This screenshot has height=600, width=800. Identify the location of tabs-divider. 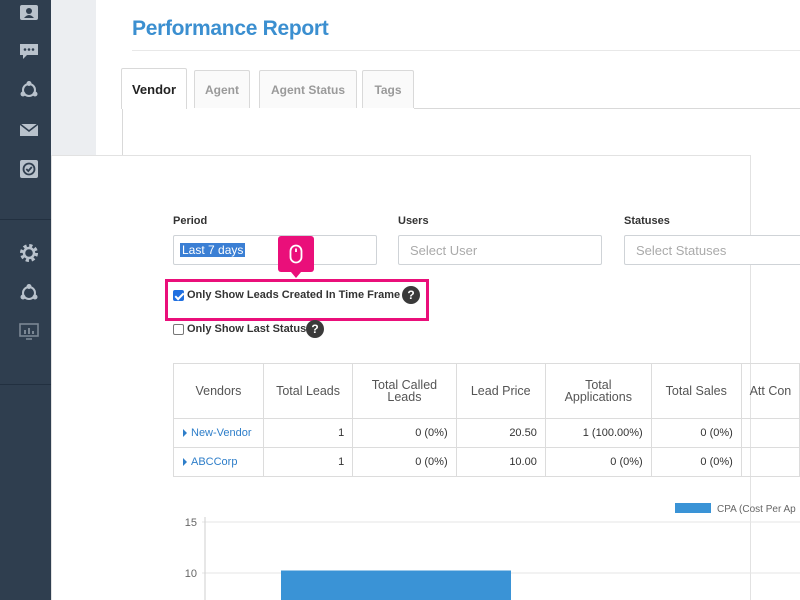
(607, 108).